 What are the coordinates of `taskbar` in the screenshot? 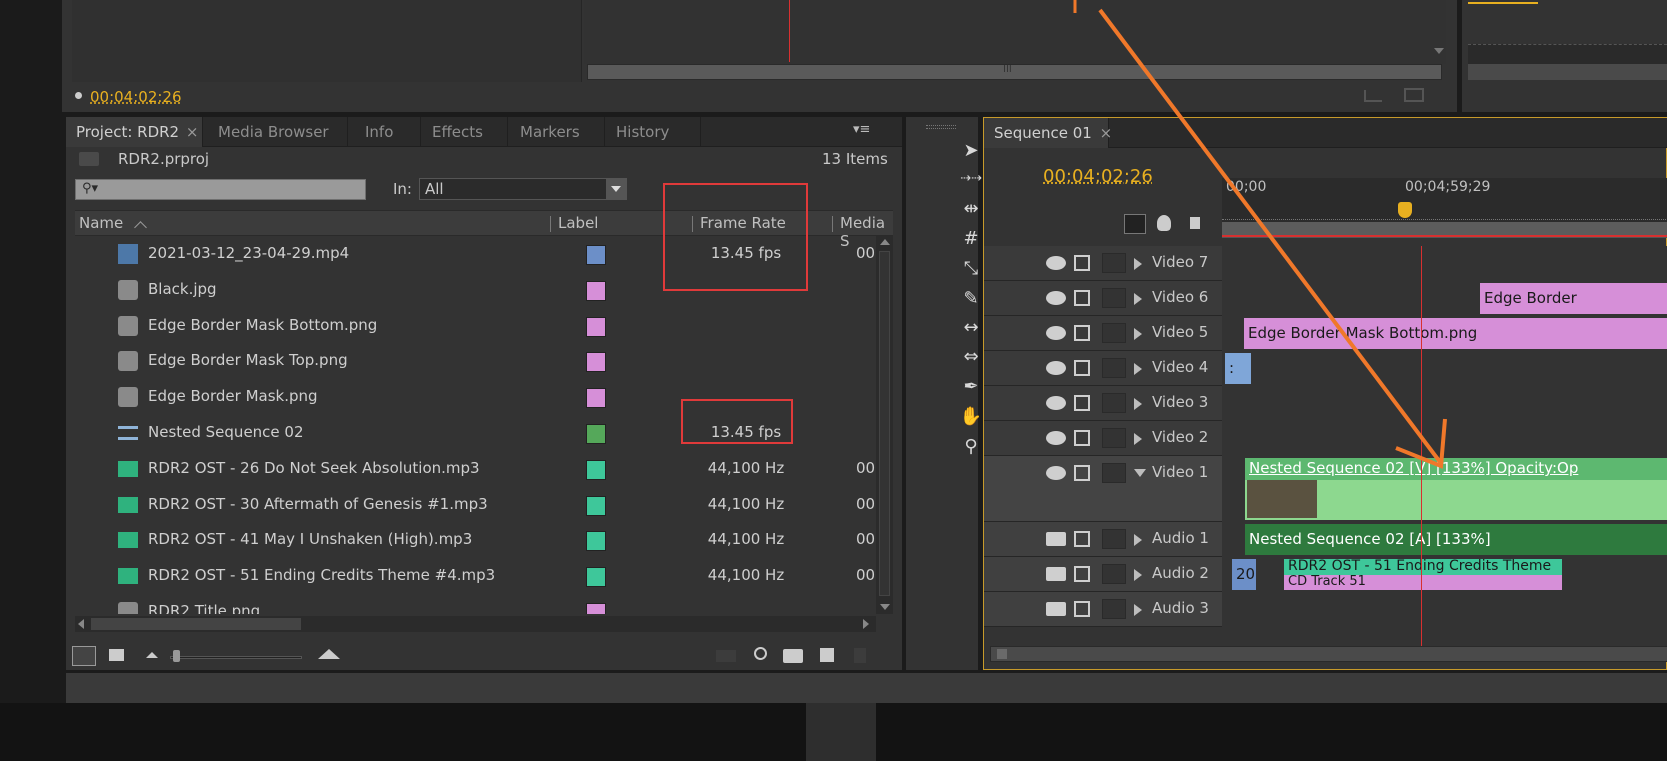 It's located at (833, 732).